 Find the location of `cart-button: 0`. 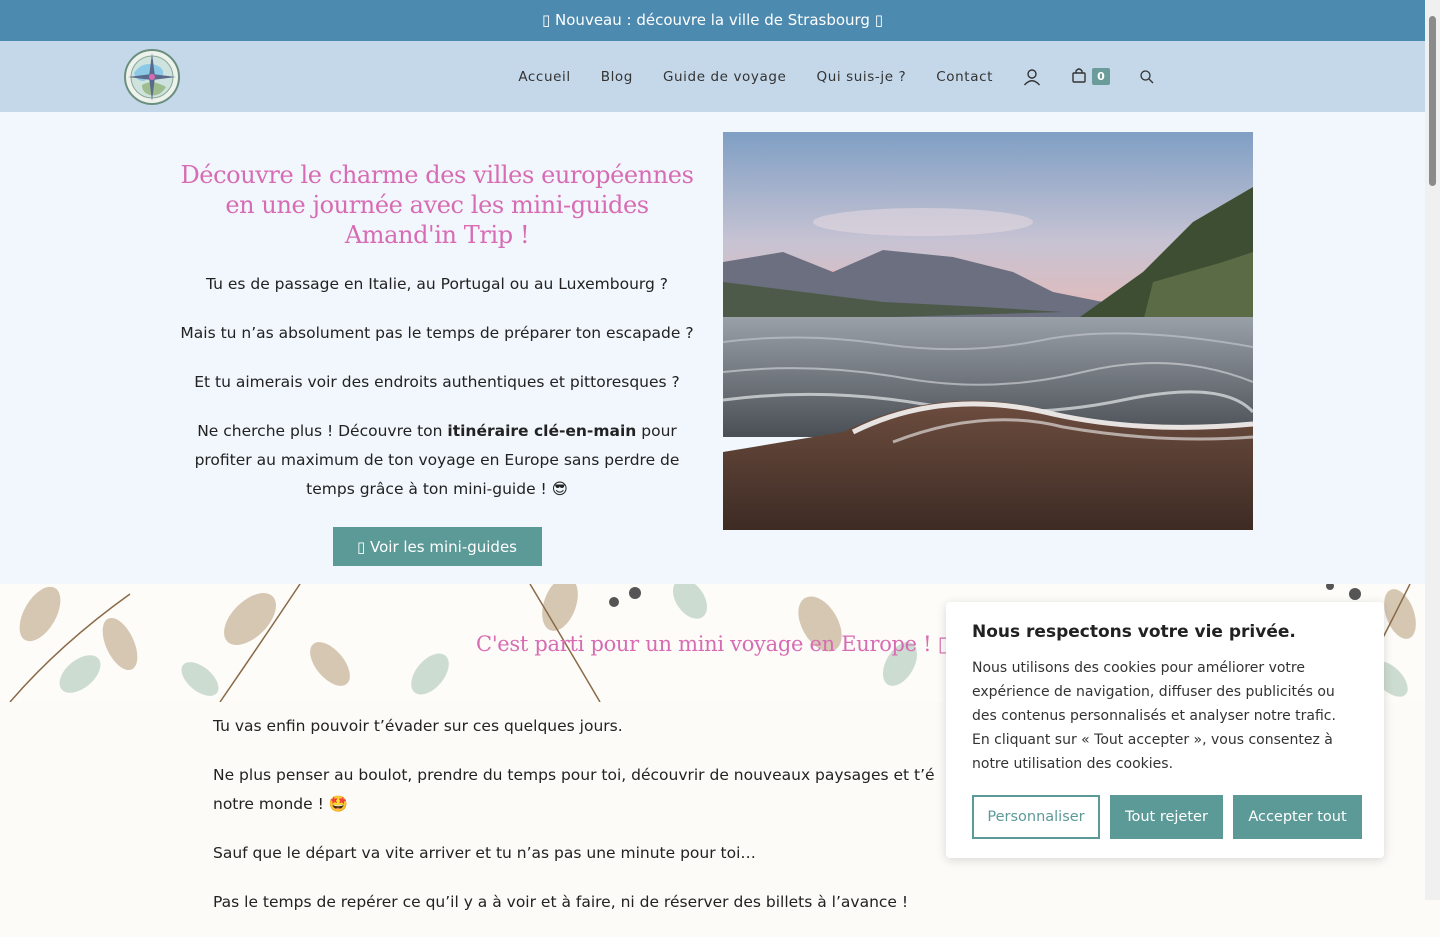

cart-button: 0 is located at coordinates (1090, 77).